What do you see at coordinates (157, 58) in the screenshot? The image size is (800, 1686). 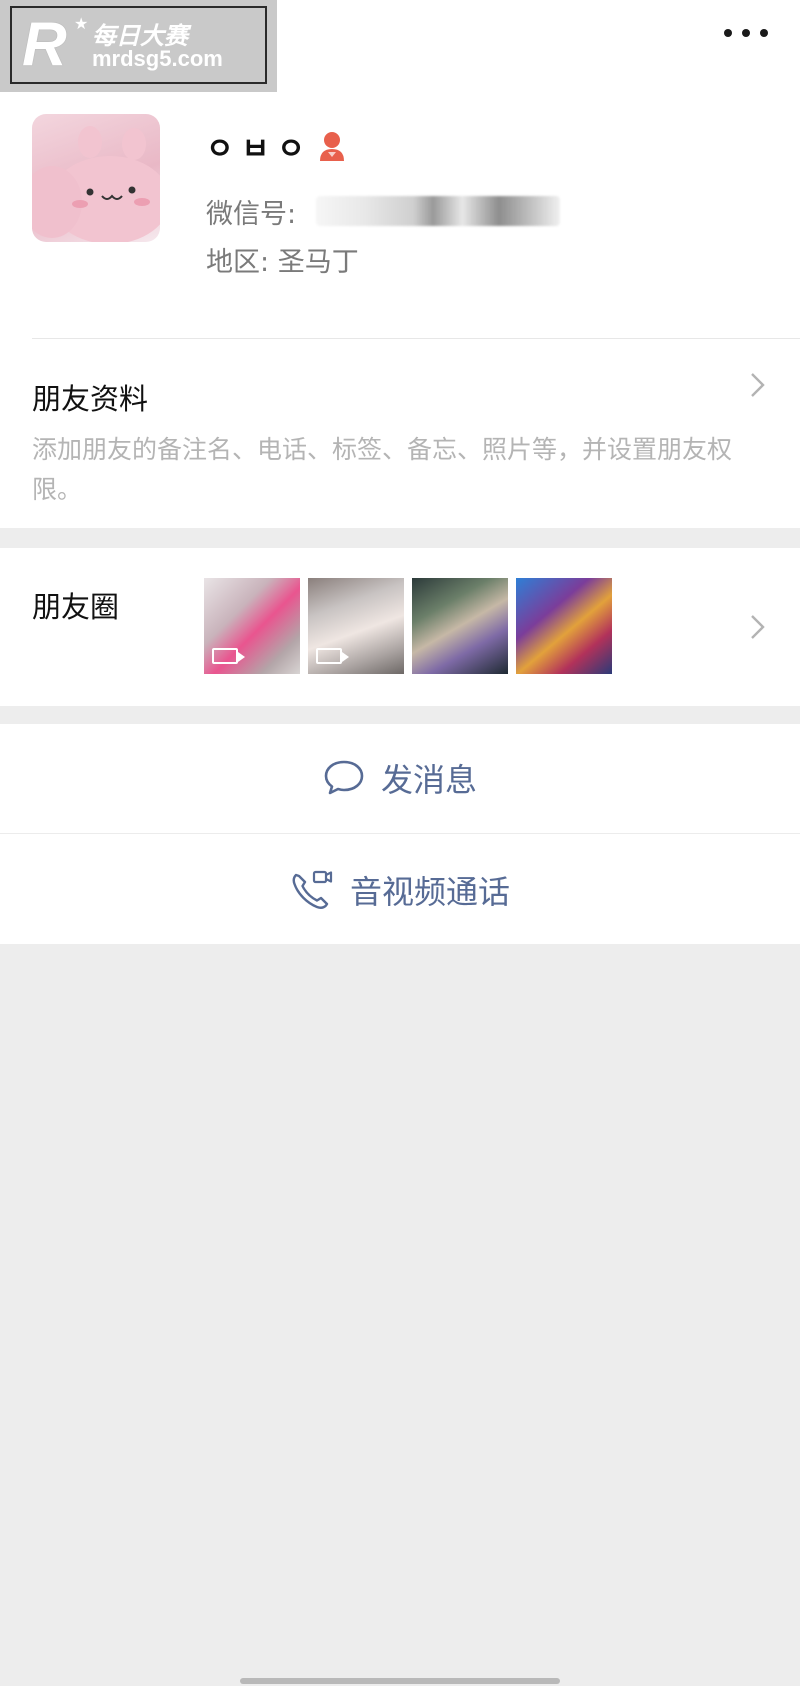 I see `watermark-domain: mrdsg5.com` at bounding box center [157, 58].